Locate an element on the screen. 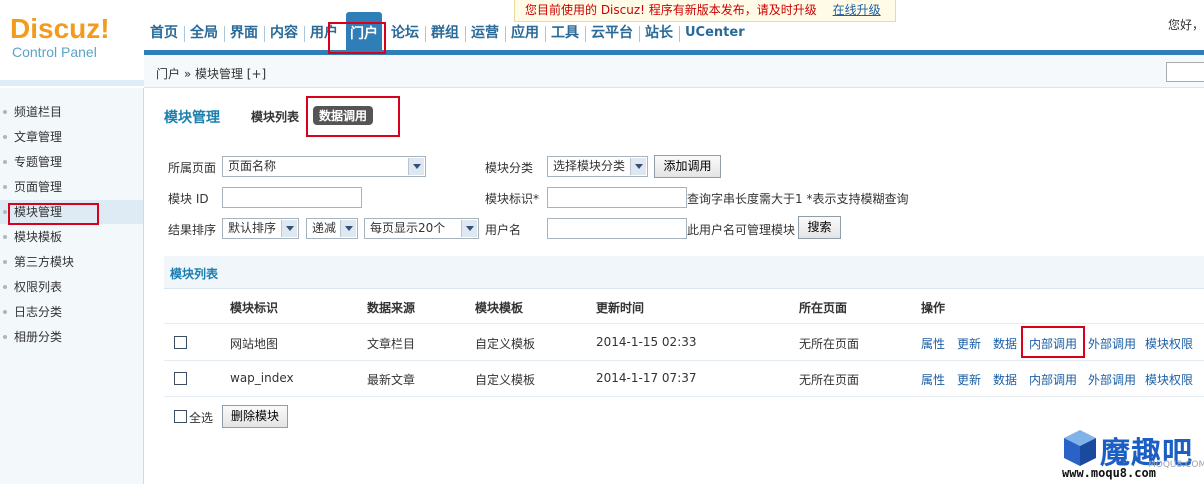  page-select-value: 页面名称 is located at coordinates (252, 166).